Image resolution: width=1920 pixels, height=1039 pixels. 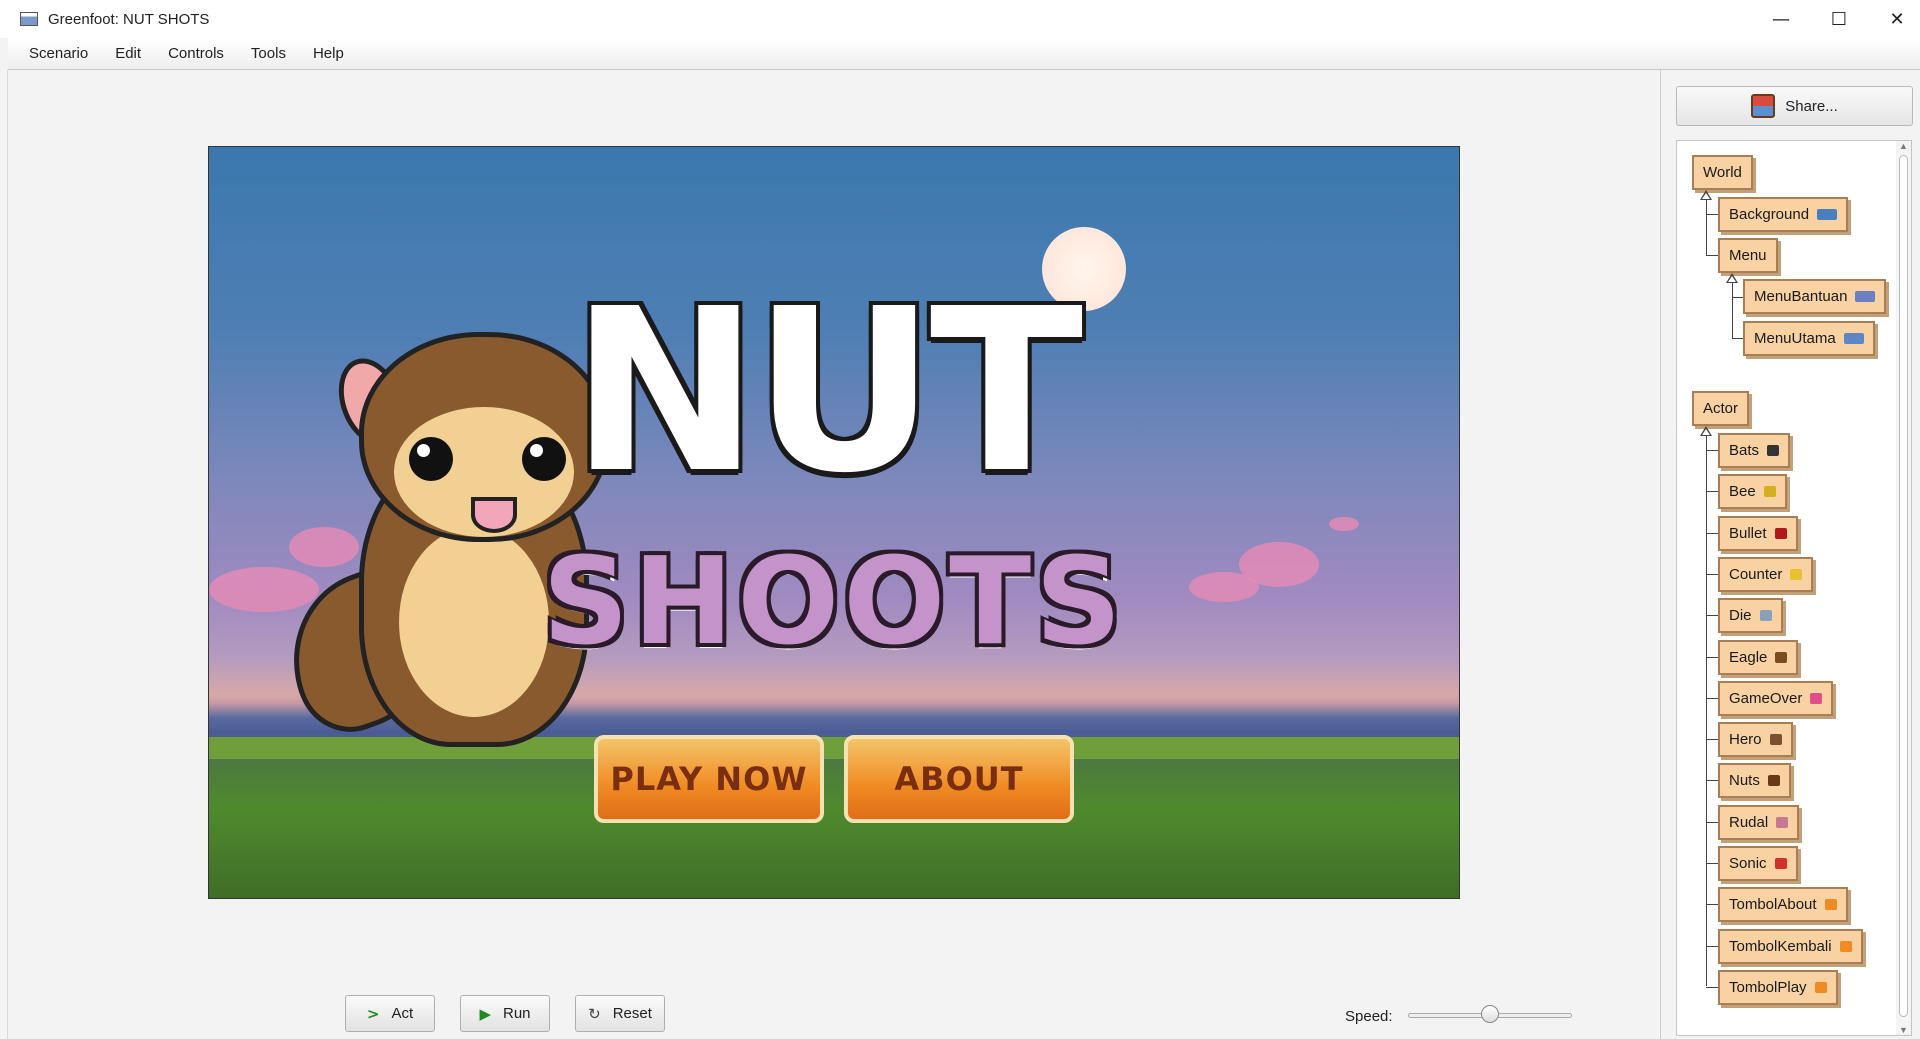 What do you see at coordinates (1660, 554) in the screenshot?
I see `panel-divider` at bounding box center [1660, 554].